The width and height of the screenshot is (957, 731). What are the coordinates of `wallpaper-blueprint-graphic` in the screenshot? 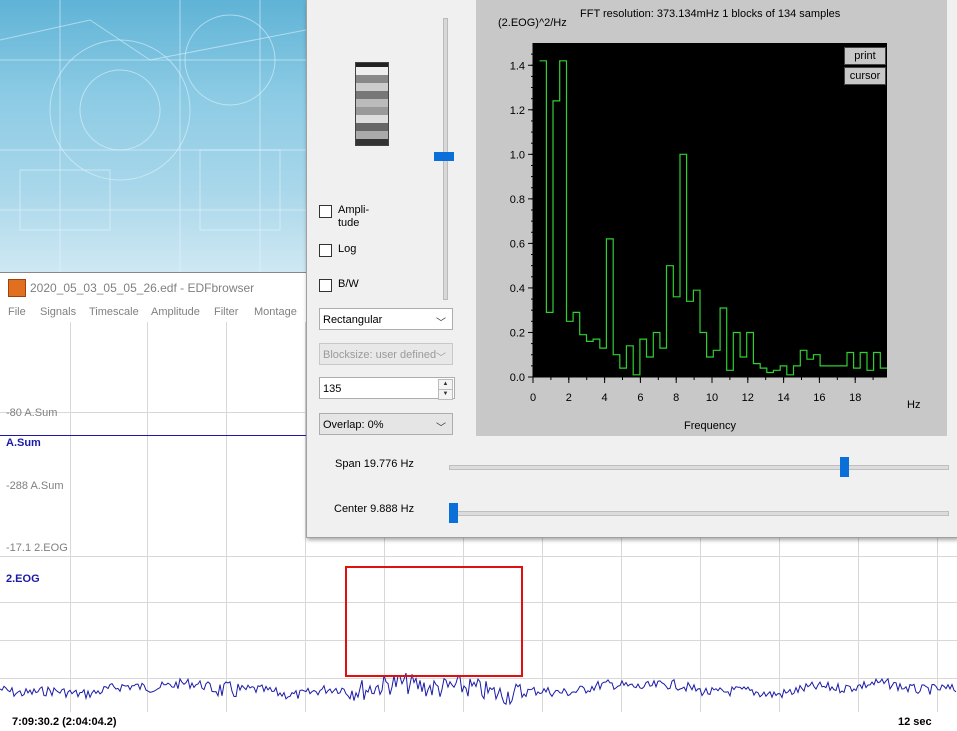 It's located at (153, 136).